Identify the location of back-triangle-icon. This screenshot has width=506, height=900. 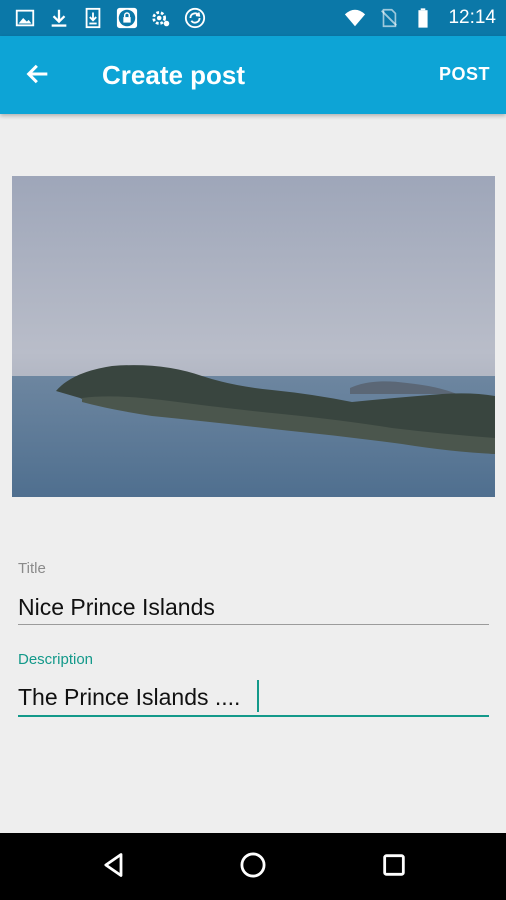
(114, 867).